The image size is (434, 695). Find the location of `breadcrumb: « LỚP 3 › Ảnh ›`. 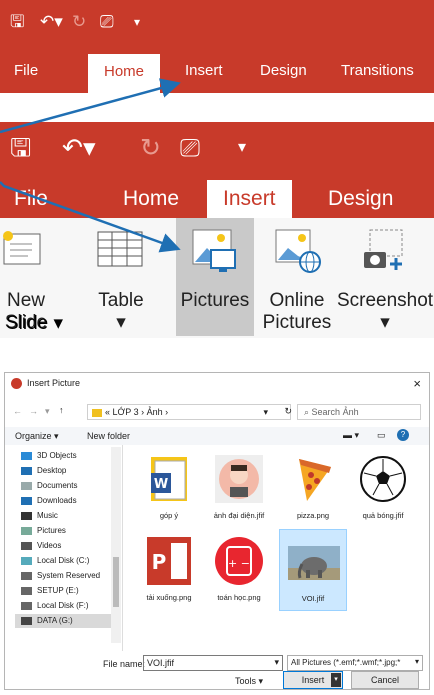

breadcrumb: « LỚP 3 › Ảnh › is located at coordinates (137, 412).